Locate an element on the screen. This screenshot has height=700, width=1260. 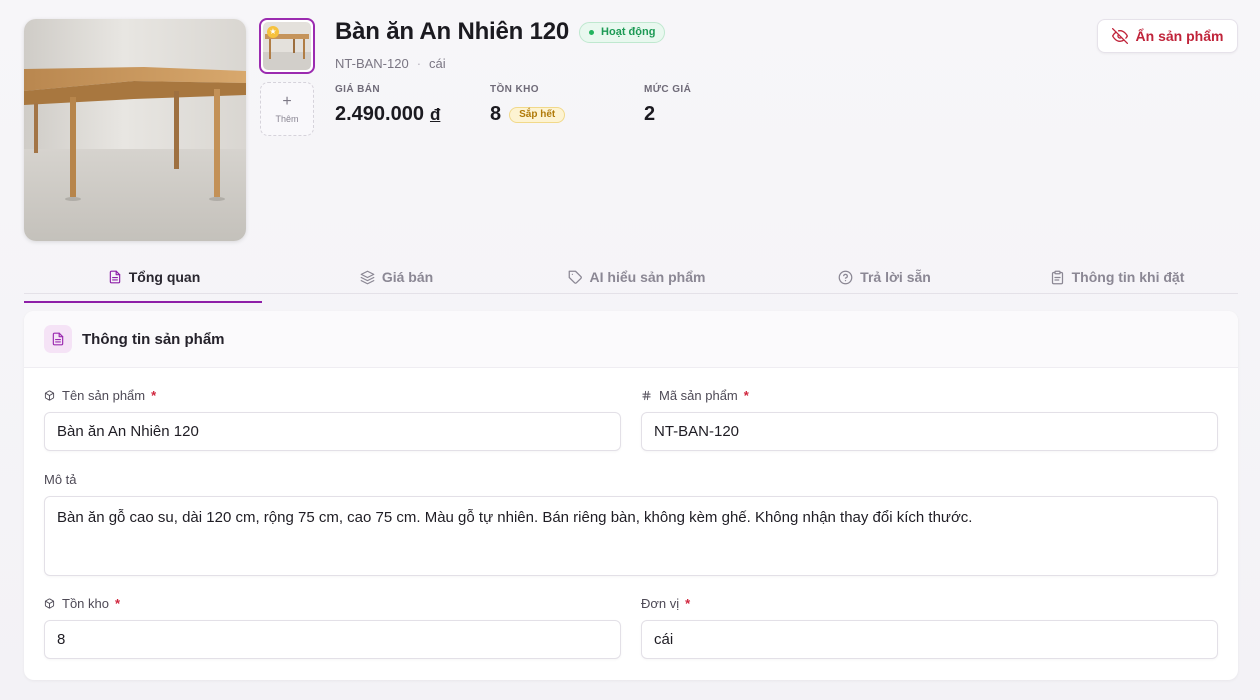
layers-icon is located at coordinates (367, 277).